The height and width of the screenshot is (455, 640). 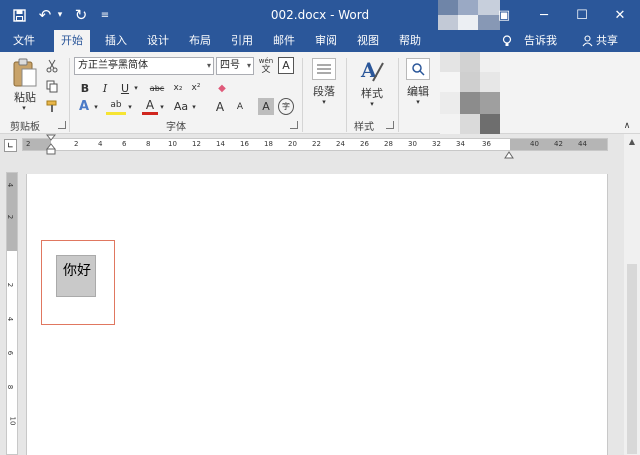 What do you see at coordinates (632, 142) in the screenshot?
I see `scroll-up-icon: ▲` at bounding box center [632, 142].